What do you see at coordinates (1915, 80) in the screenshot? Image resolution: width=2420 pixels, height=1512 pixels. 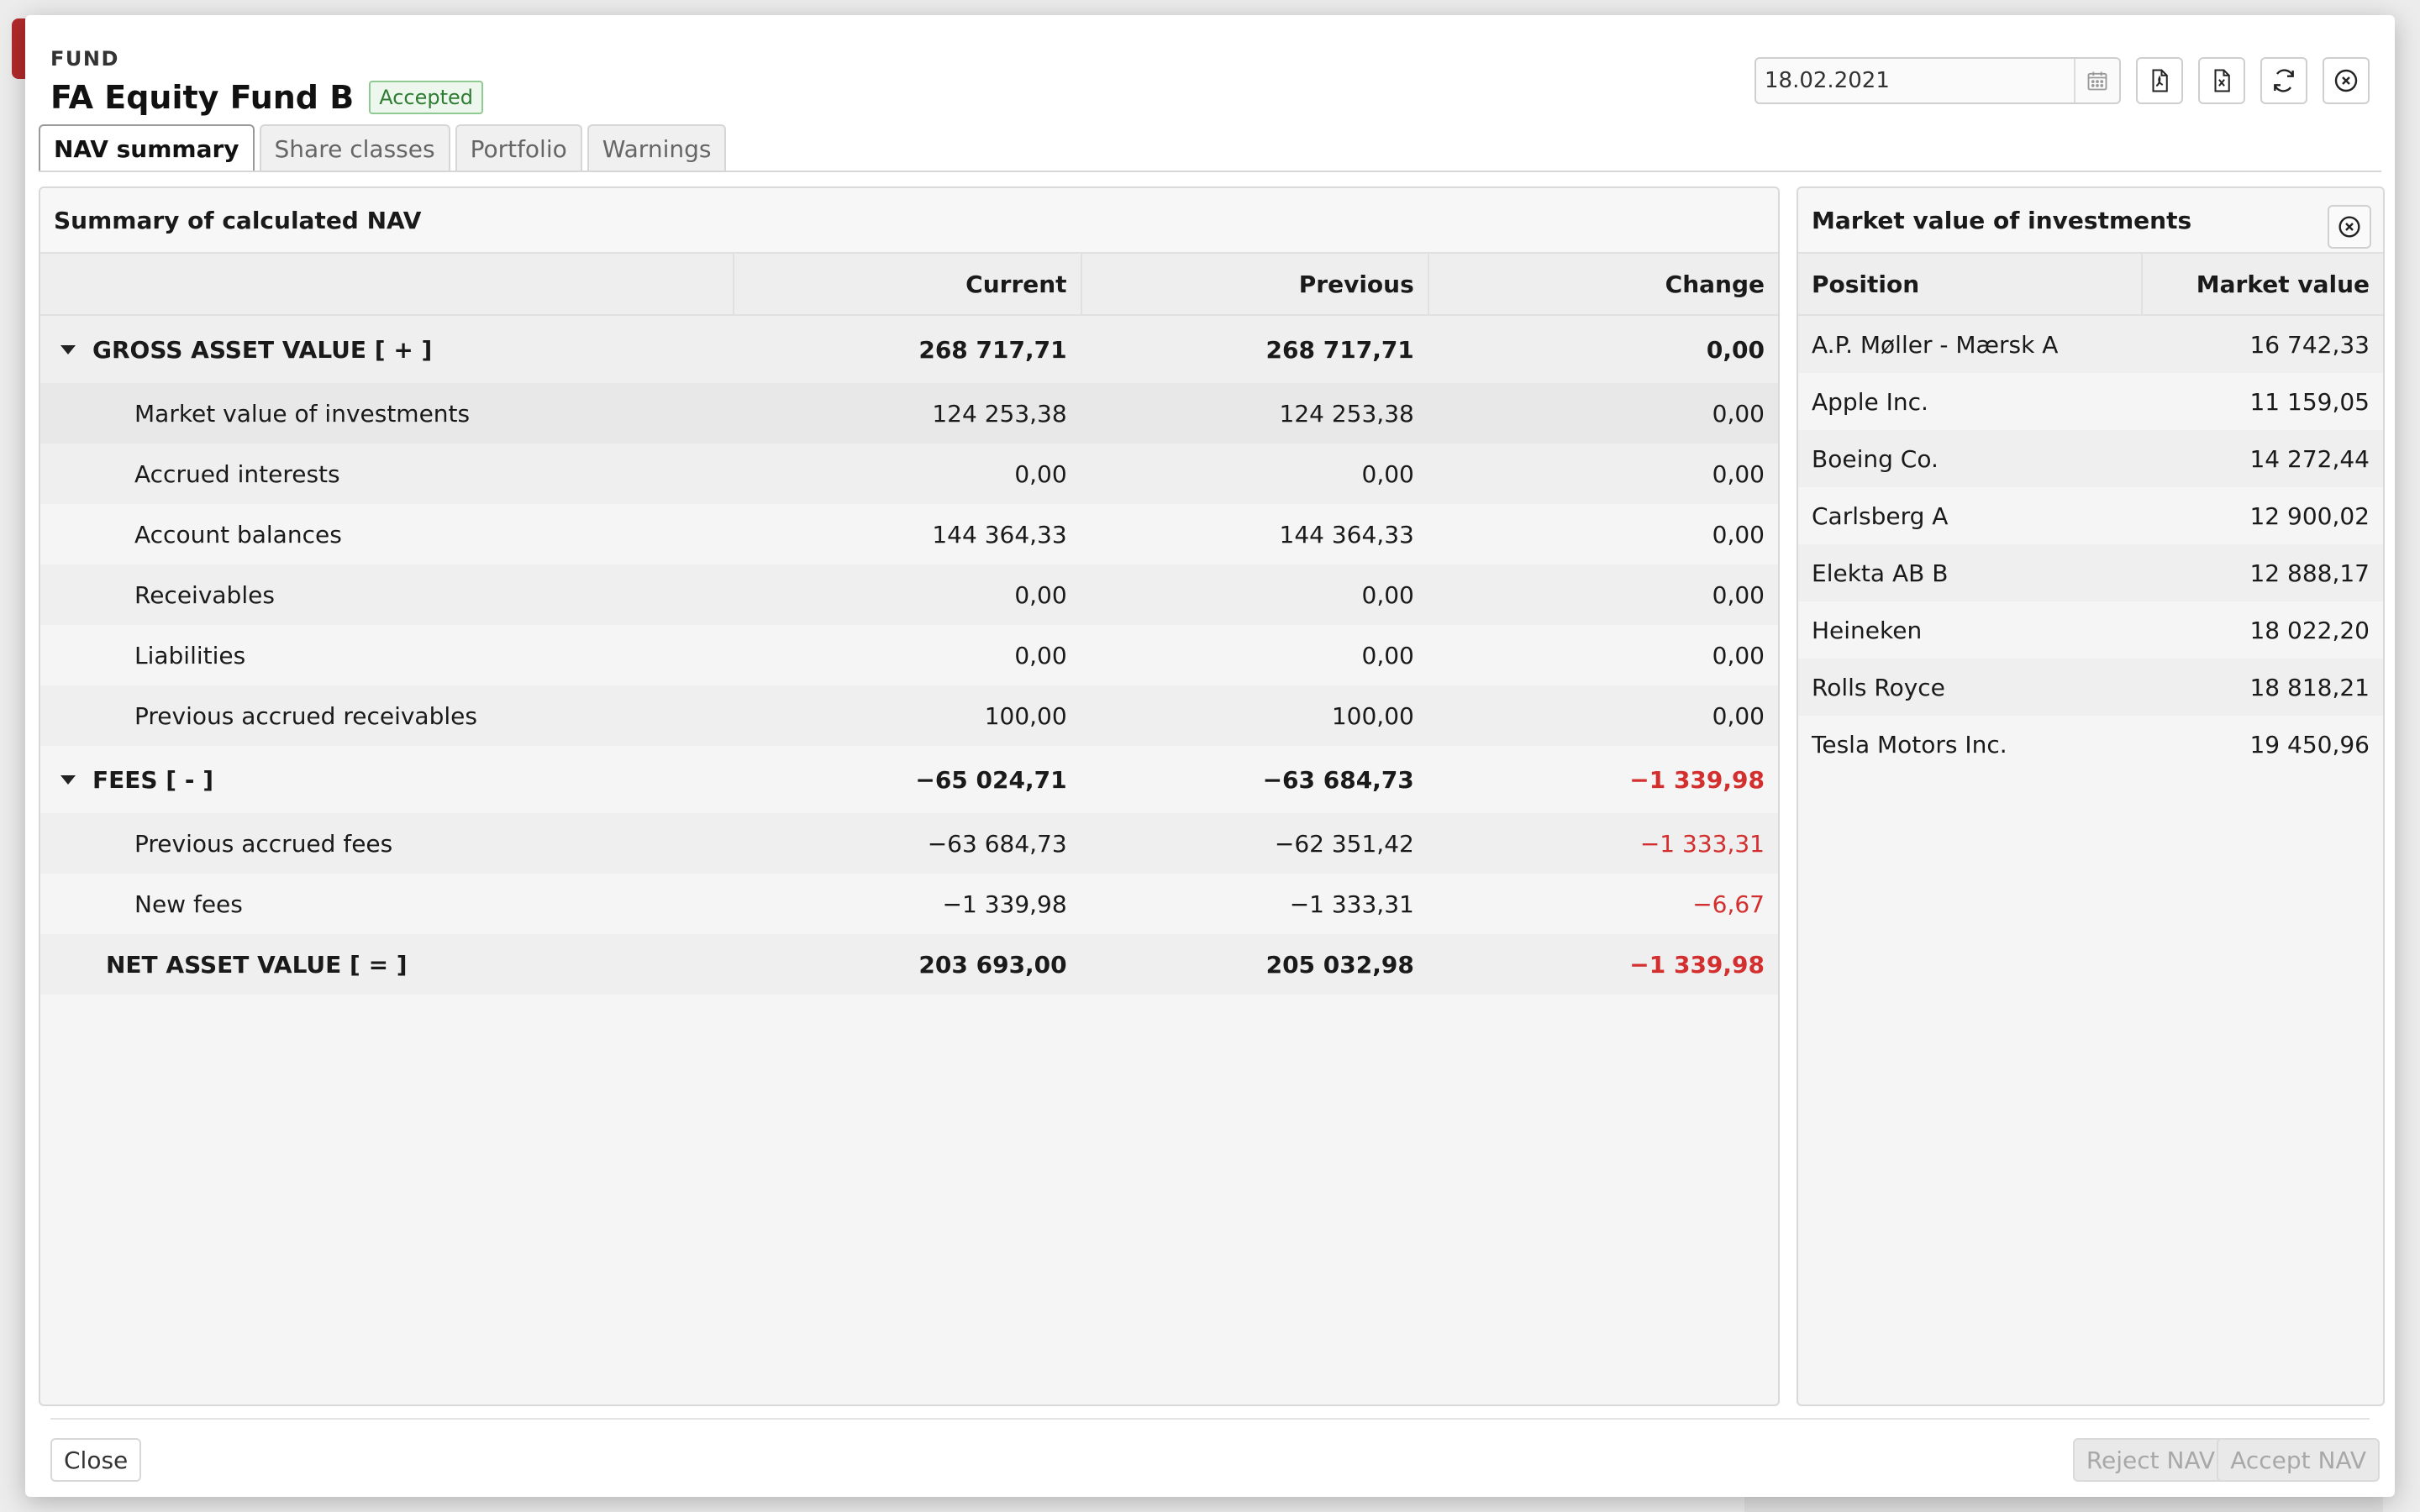 I see `date-input` at bounding box center [1915, 80].